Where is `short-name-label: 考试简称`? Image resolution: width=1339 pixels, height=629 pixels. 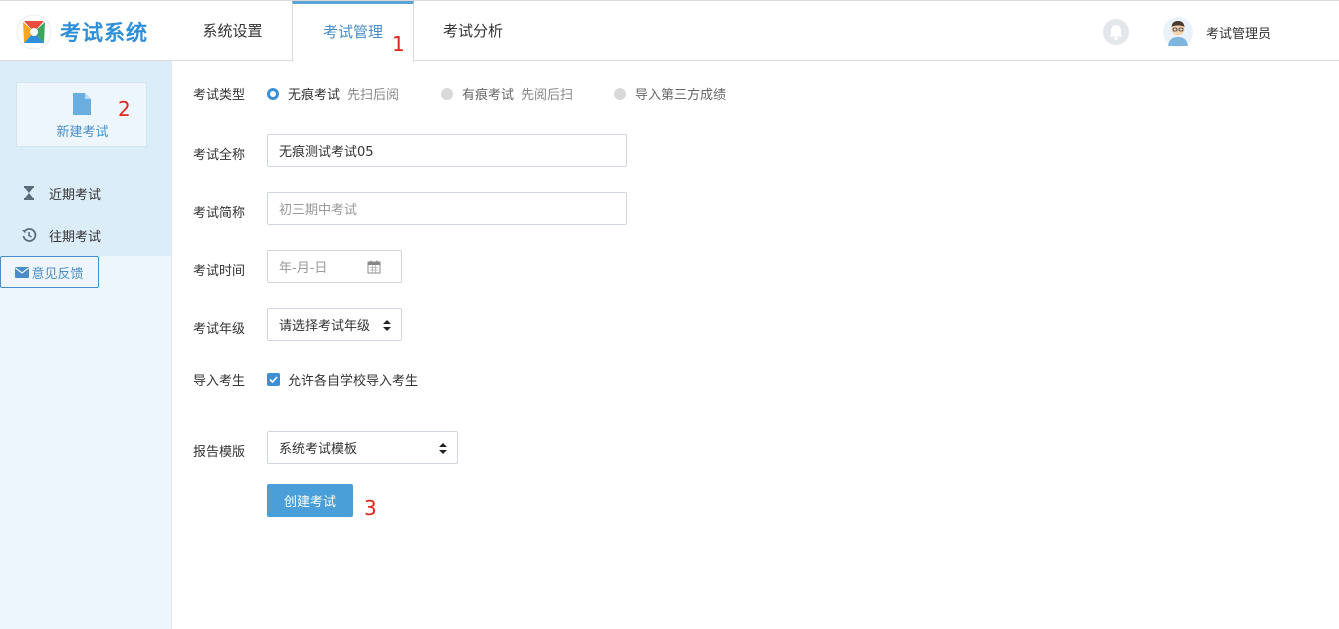
short-name-label: 考试简称 is located at coordinates (219, 213).